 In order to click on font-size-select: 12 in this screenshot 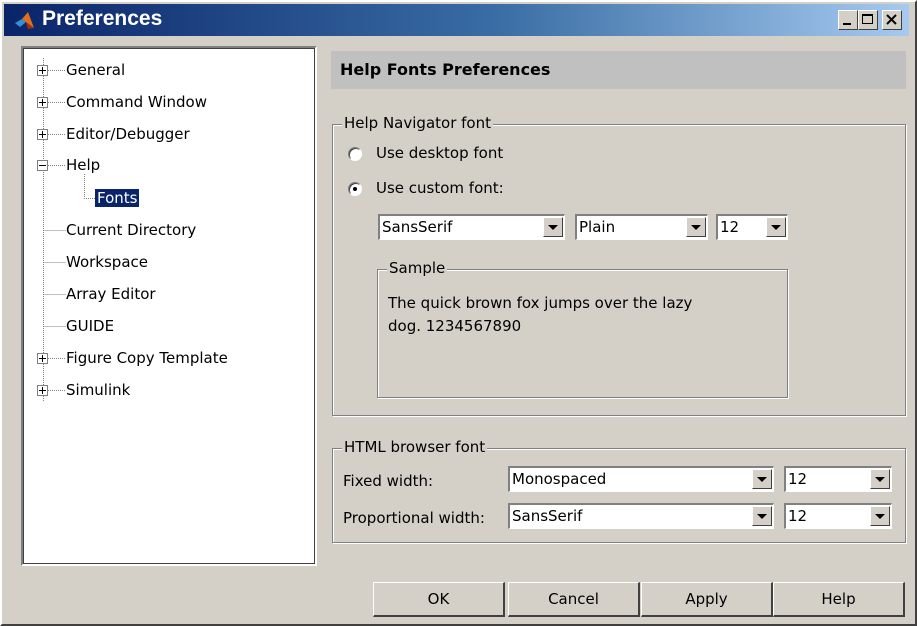, I will do `click(752, 227)`.